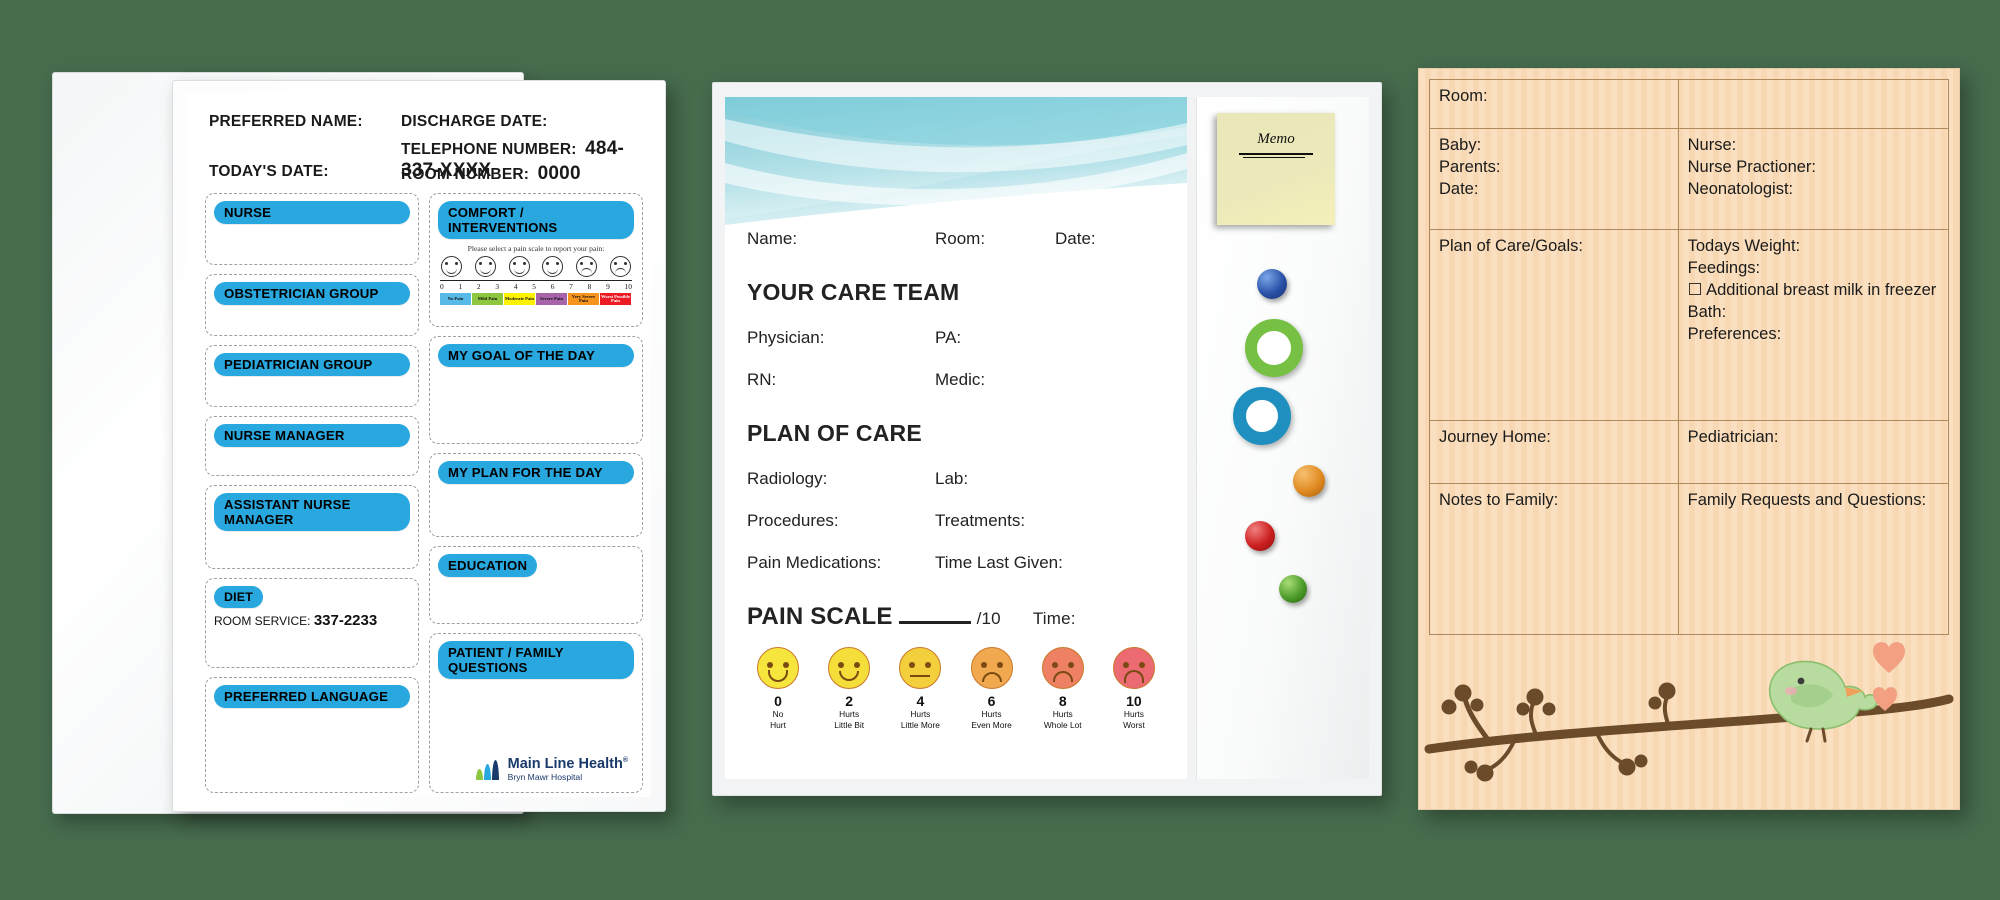  Describe the element at coordinates (1050, 521) in the screenshot. I see `field-treatments: Treatments:` at that location.